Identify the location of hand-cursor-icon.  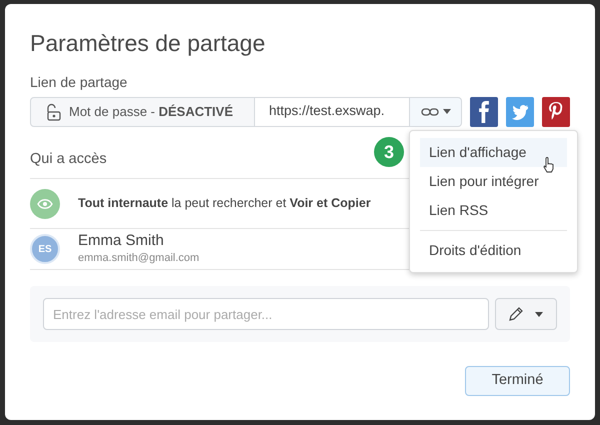
(549, 164).